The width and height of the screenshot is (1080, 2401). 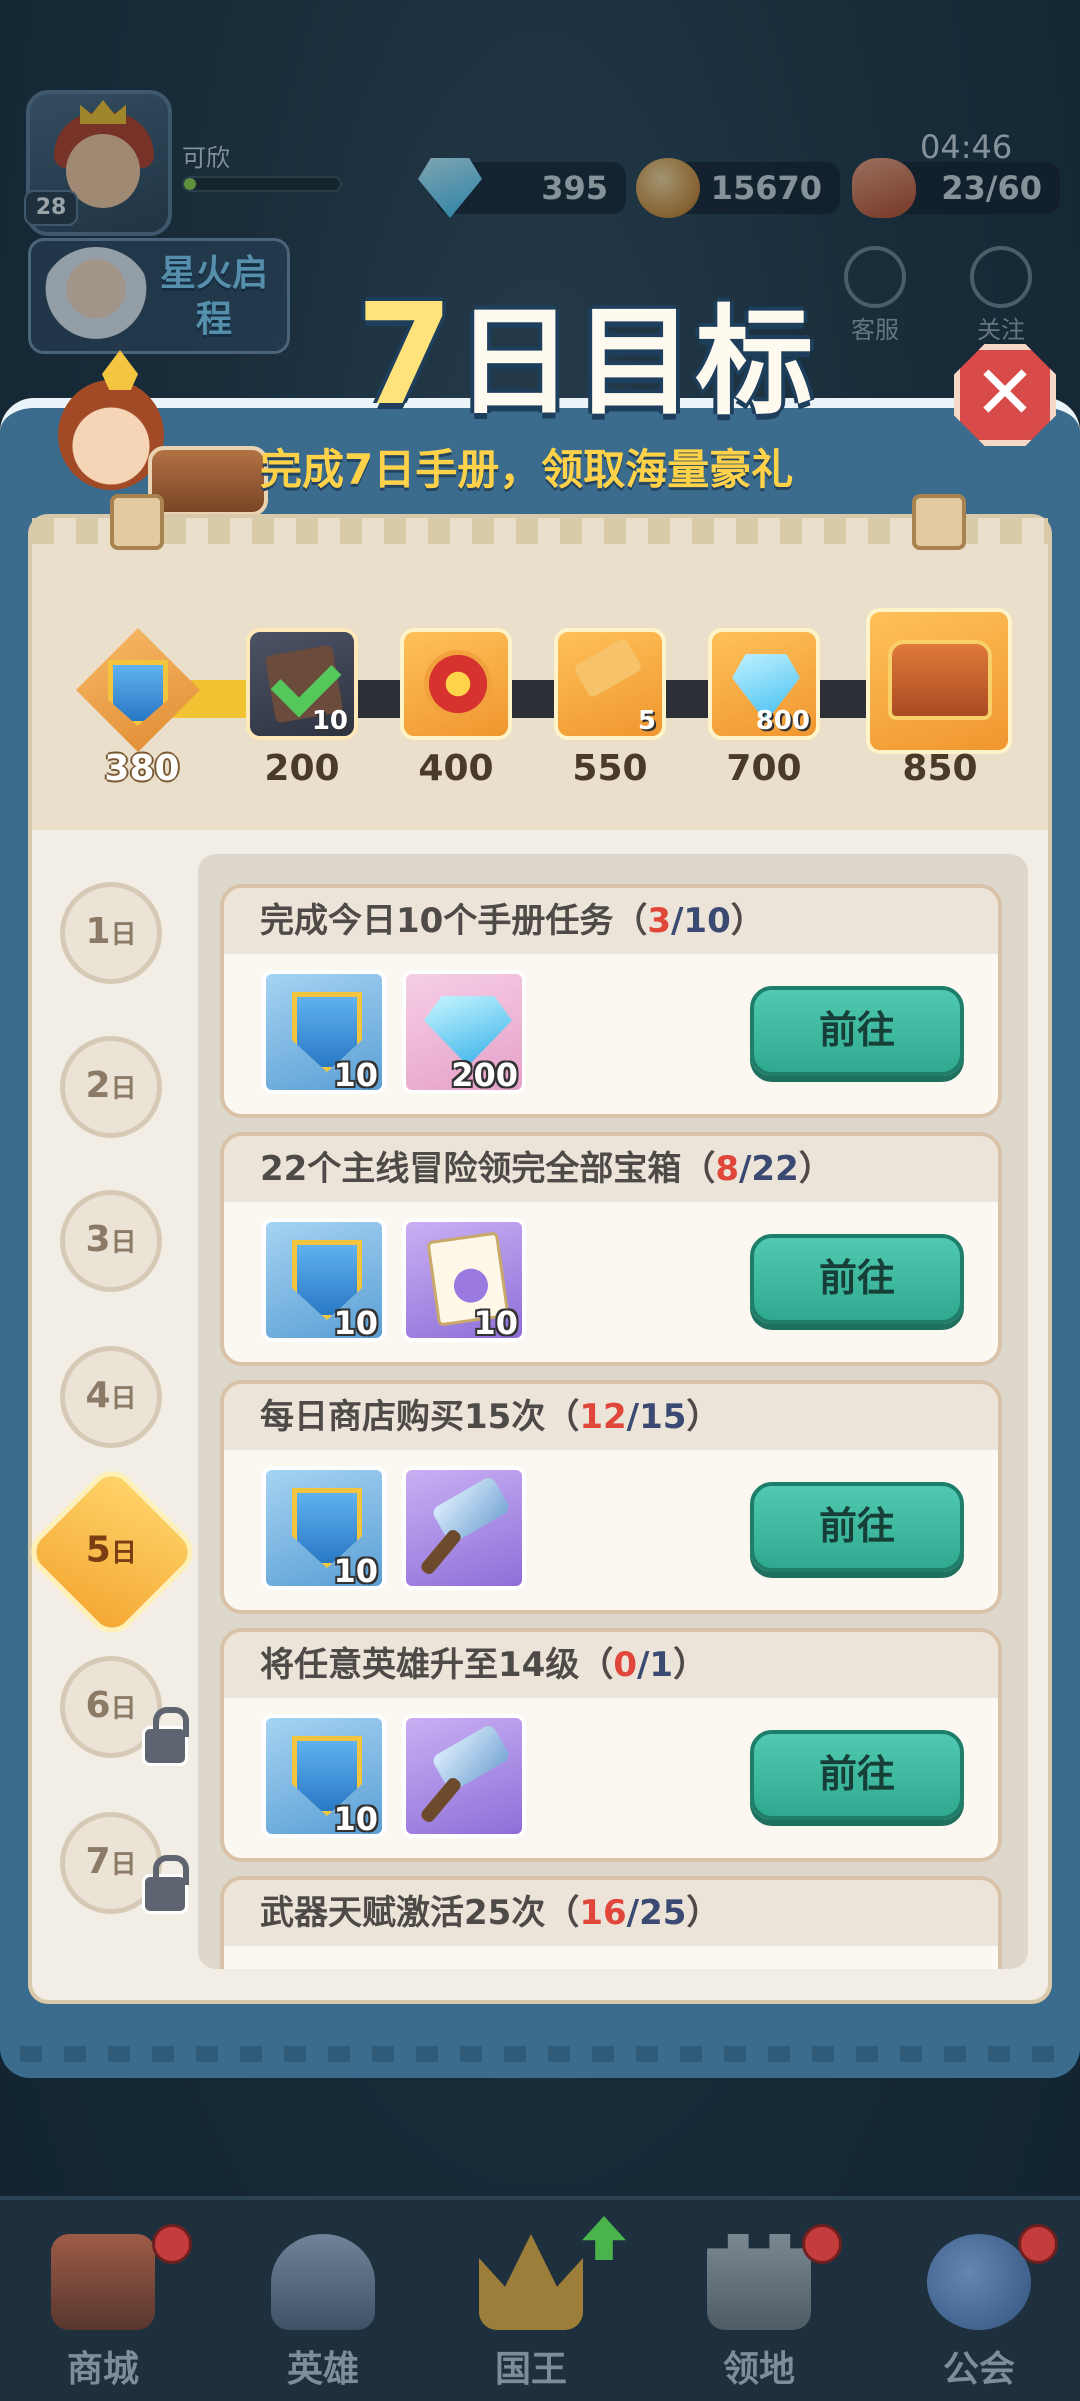 What do you see at coordinates (611, 1745) in the screenshot?
I see `task-card: 将任意英雄升至14级（0/1） 10 前往` at bounding box center [611, 1745].